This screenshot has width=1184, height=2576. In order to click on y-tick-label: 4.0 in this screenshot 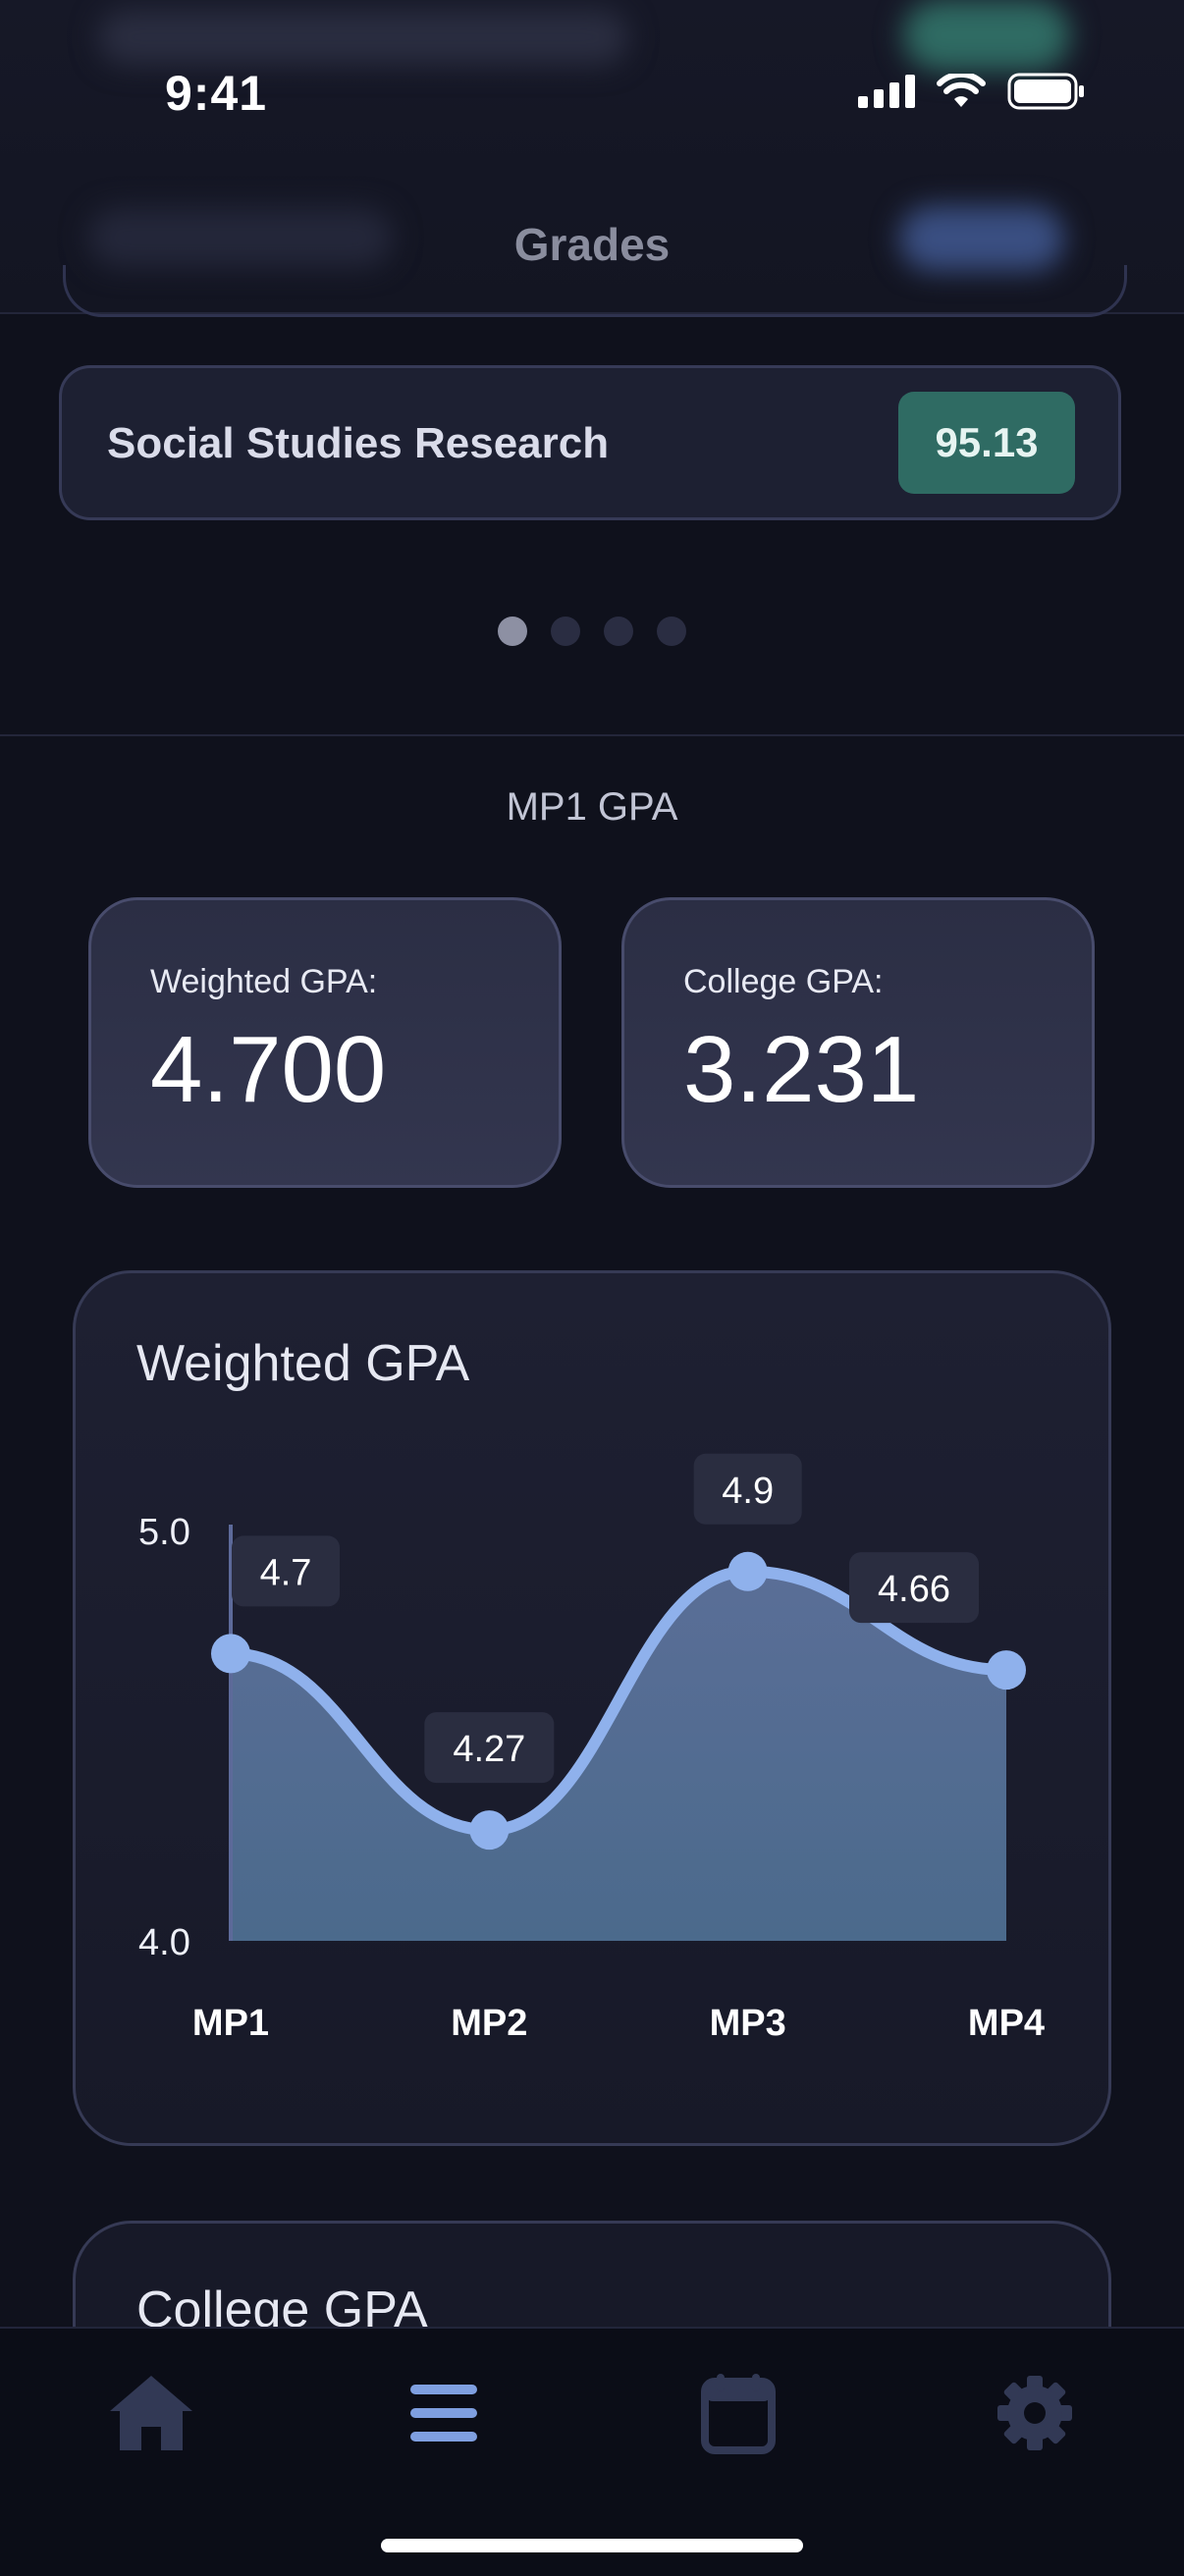, I will do `click(164, 1942)`.